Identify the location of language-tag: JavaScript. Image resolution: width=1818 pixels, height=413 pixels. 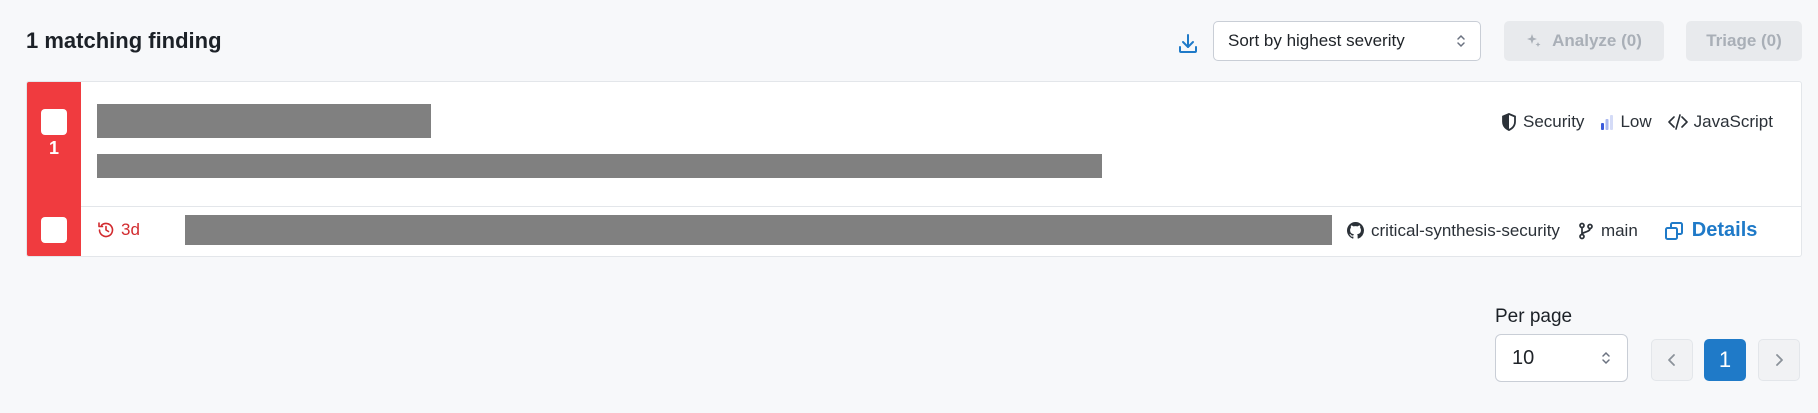
(1720, 122).